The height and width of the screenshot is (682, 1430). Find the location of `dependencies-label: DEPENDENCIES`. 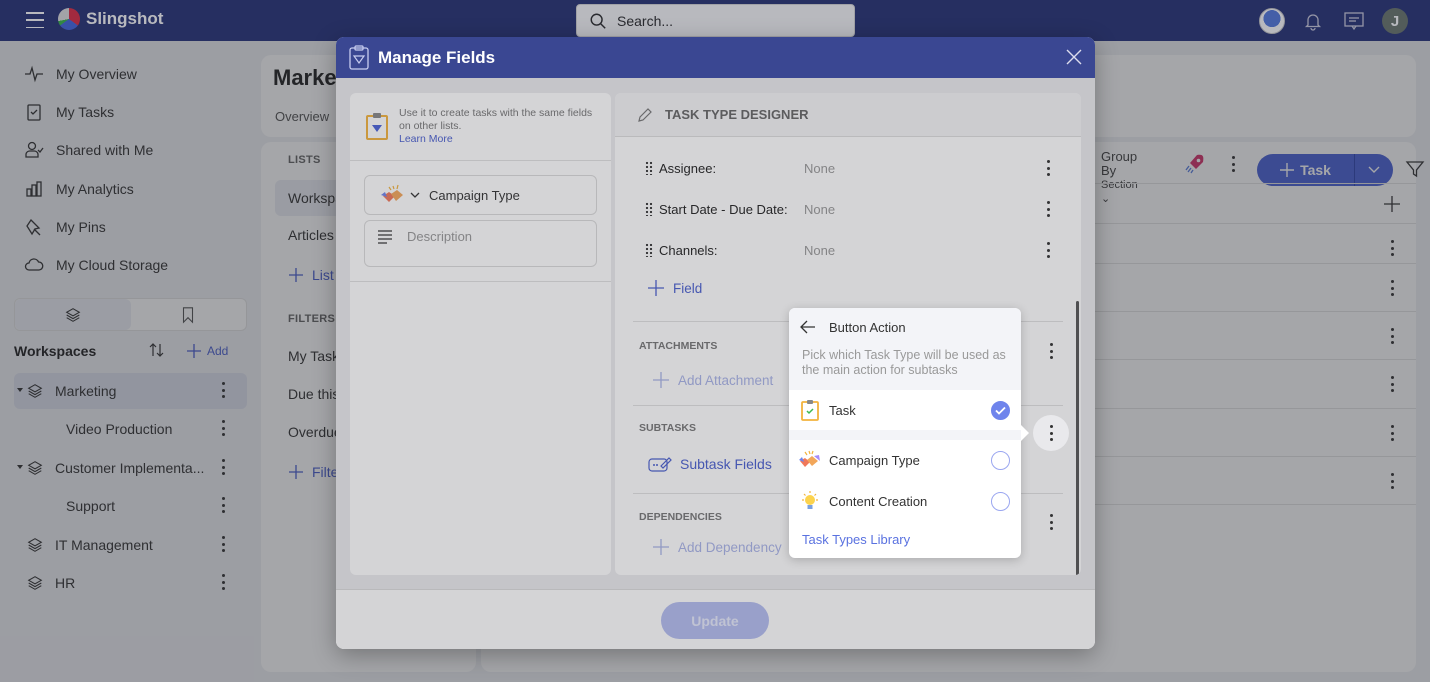

dependencies-label: DEPENDENCIES is located at coordinates (680, 517).